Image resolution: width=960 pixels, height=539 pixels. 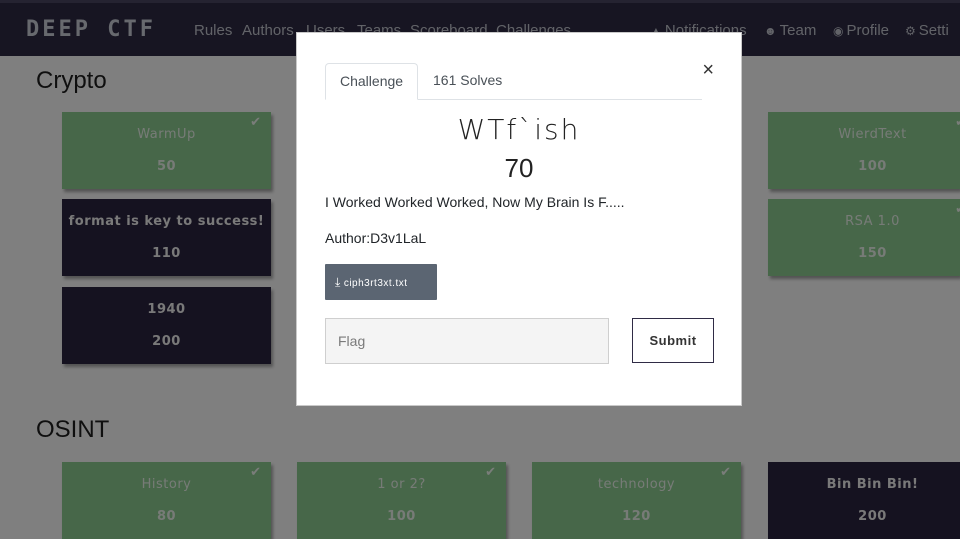 What do you see at coordinates (708, 70) in the screenshot?
I see `close-icon: ×` at bounding box center [708, 70].